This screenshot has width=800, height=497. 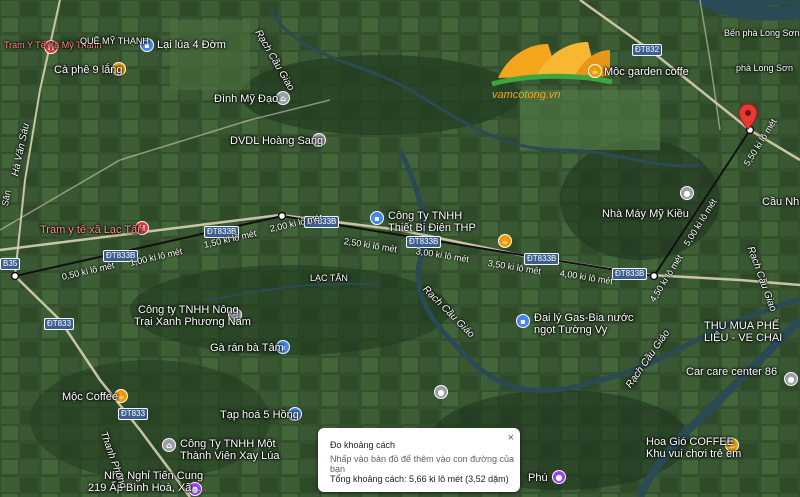 What do you see at coordinates (425, 216) in the screenshot?
I see `place-label: Công Ty TNHH` at bounding box center [425, 216].